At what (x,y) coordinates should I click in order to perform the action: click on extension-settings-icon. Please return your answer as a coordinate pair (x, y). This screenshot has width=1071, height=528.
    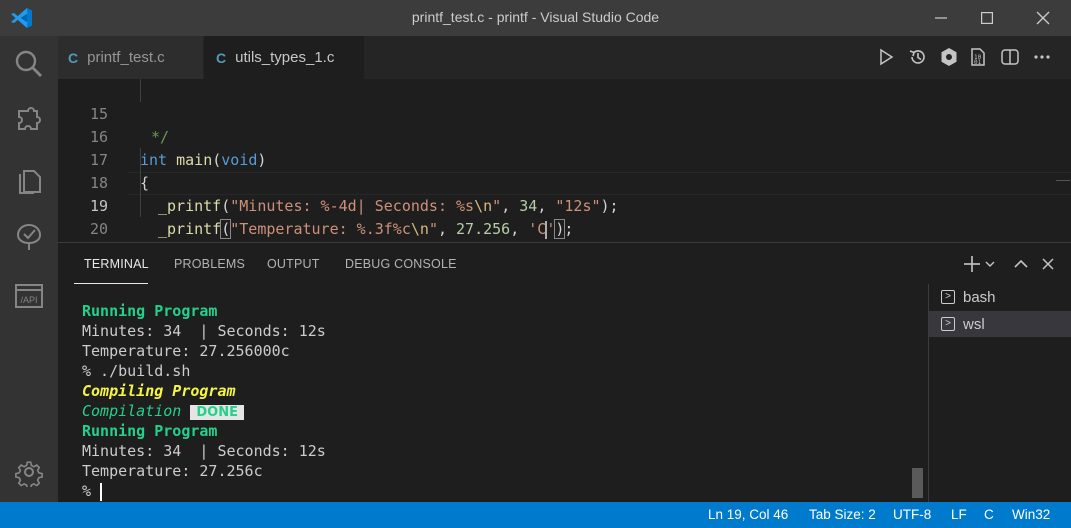
    Looking at the image, I should click on (949, 57).